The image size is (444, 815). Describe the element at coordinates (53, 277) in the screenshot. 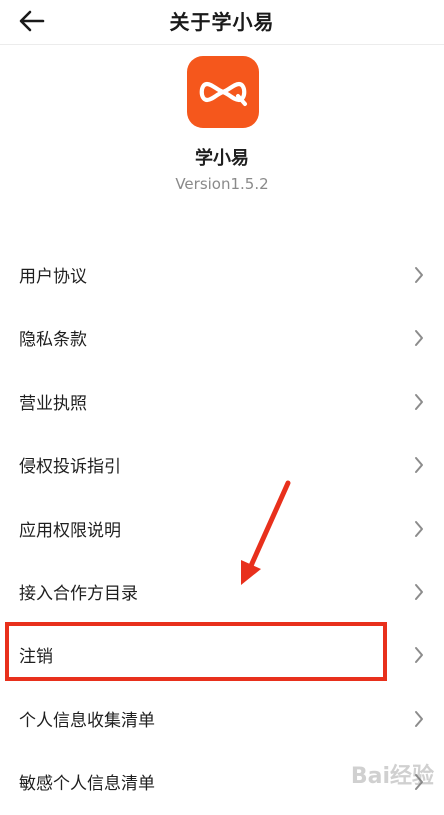

I see `menu-item-label: 用户协议` at that location.